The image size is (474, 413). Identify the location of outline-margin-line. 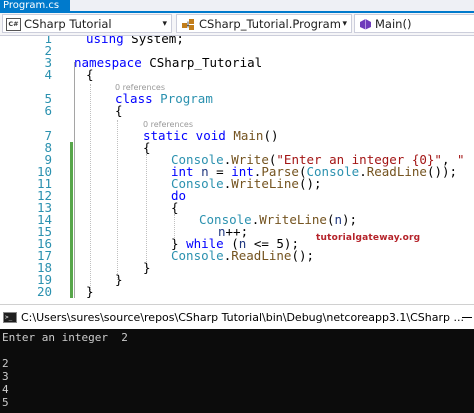
(74, 180).